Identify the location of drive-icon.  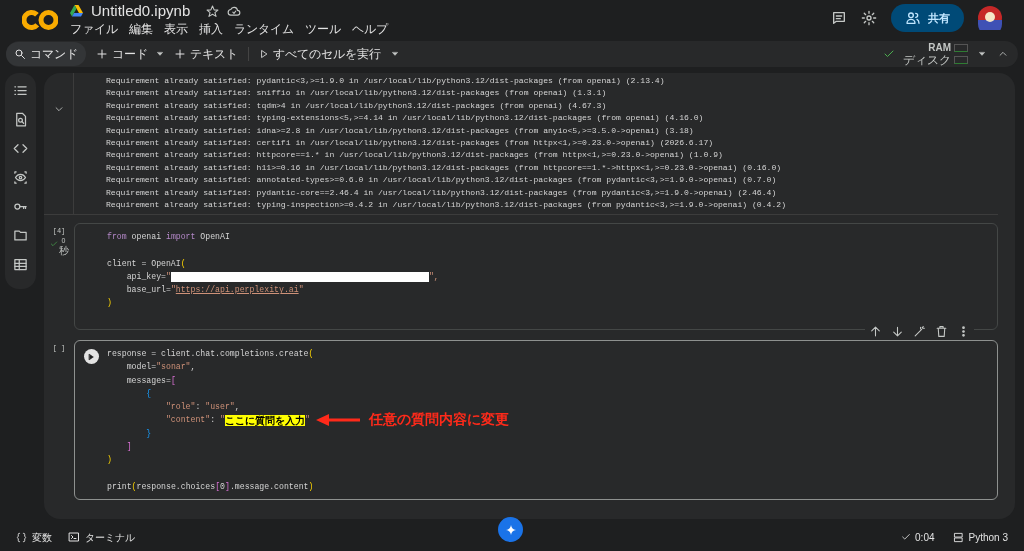
(76, 11).